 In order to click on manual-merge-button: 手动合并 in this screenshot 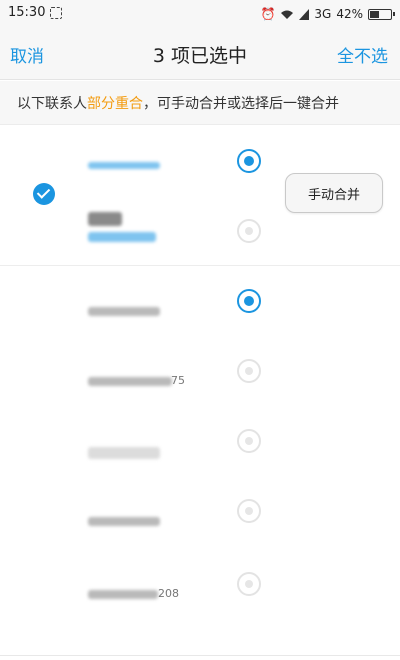, I will do `click(334, 193)`.